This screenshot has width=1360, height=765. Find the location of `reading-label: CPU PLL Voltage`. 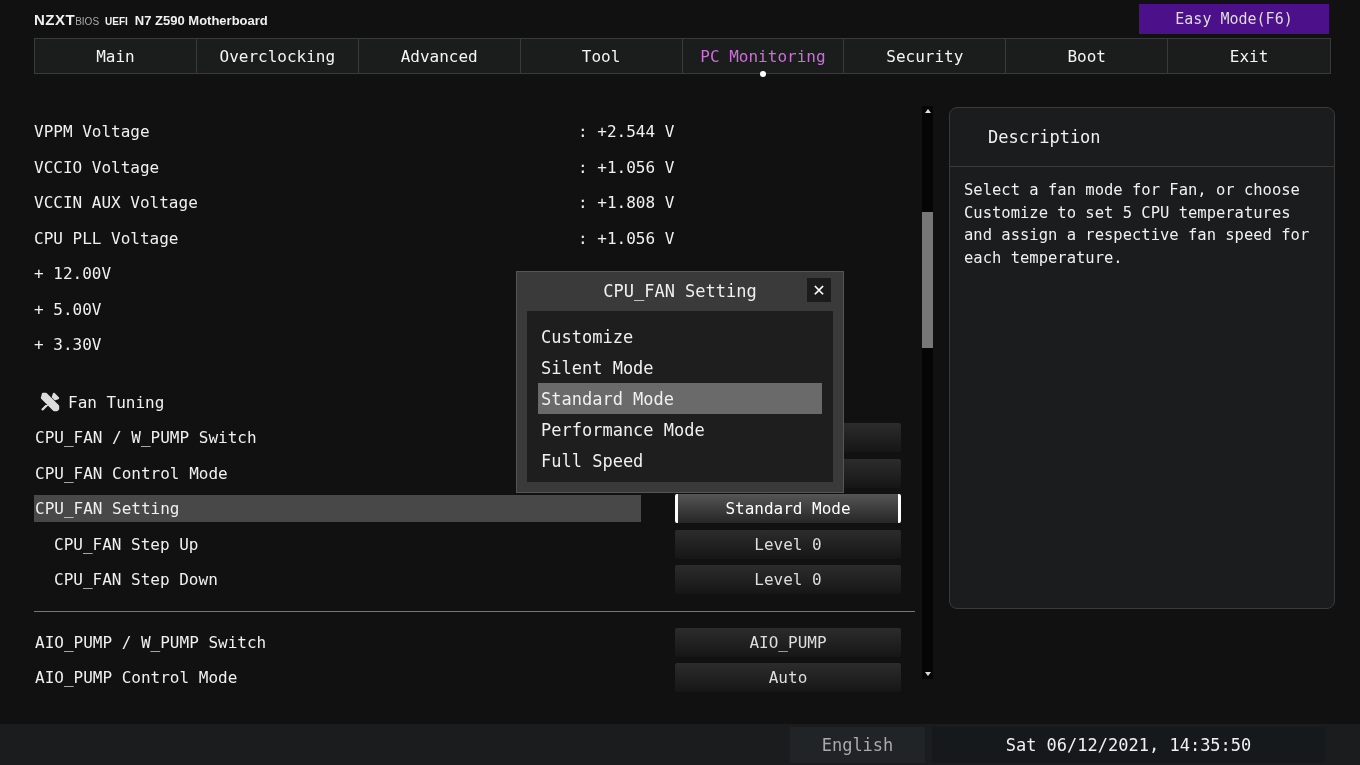

reading-label: CPU PLL Voltage is located at coordinates (107, 238).